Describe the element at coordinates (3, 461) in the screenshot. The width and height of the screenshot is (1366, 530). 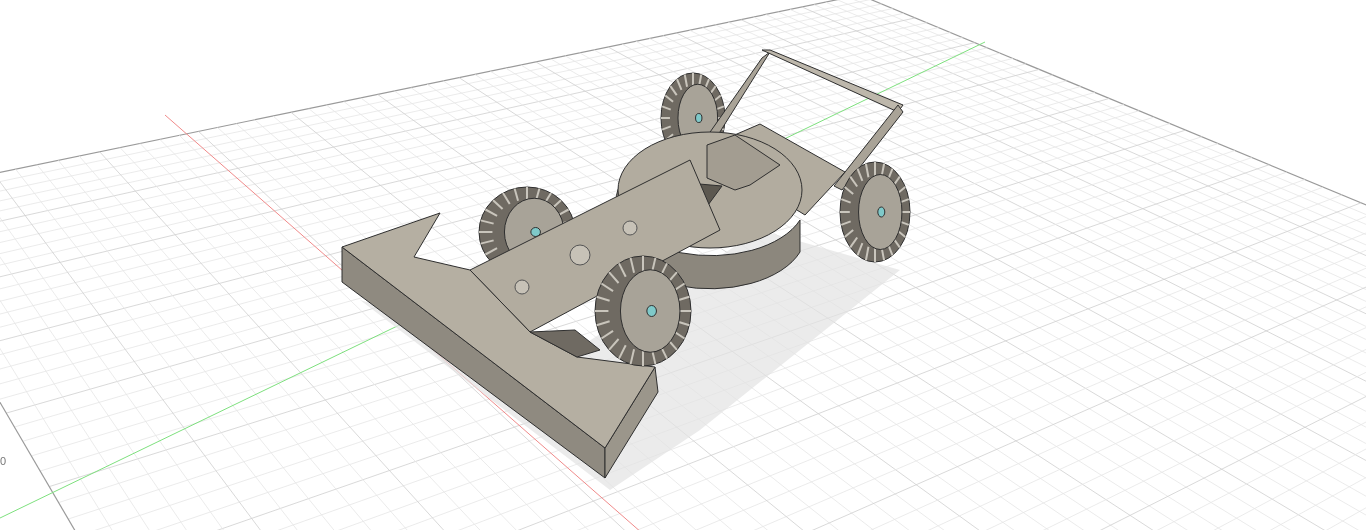
I see `grid-scale-label: 0` at that location.